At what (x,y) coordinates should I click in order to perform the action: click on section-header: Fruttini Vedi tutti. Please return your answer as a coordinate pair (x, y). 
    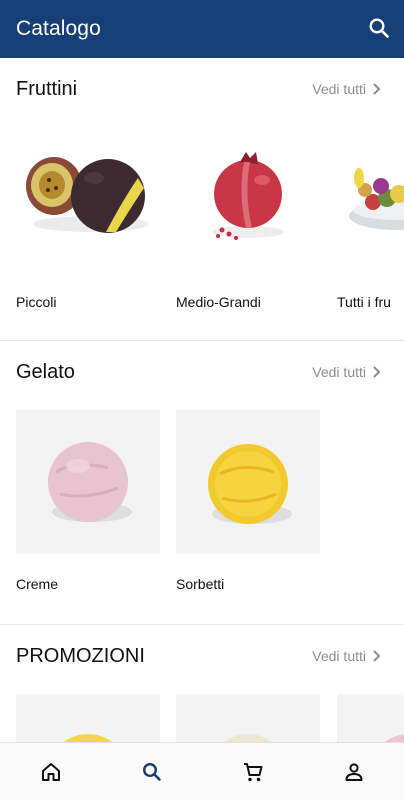
    Looking at the image, I should click on (199, 89).